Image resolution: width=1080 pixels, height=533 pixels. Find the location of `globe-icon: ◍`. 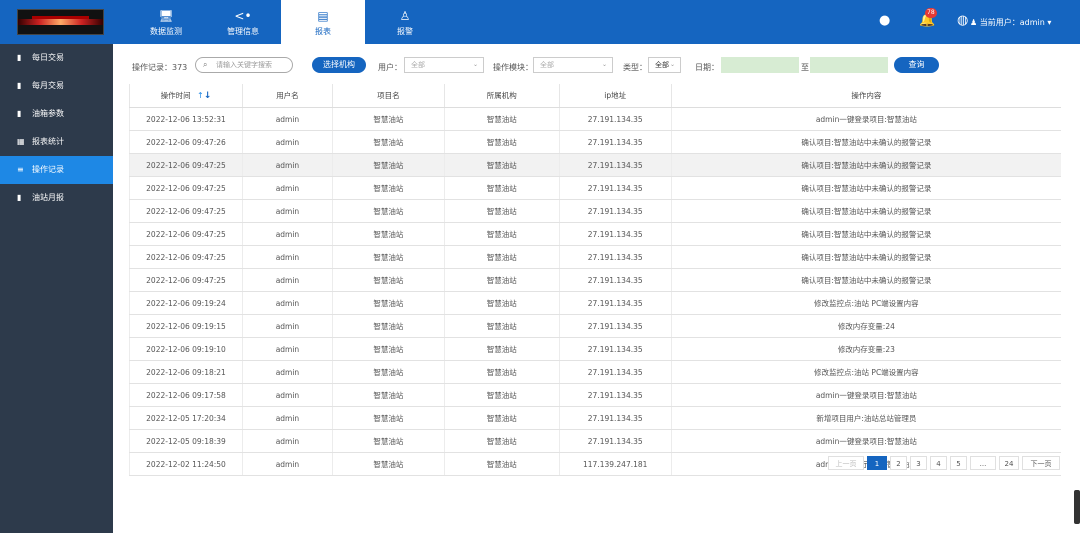

globe-icon: ◍ is located at coordinates (962, 21).